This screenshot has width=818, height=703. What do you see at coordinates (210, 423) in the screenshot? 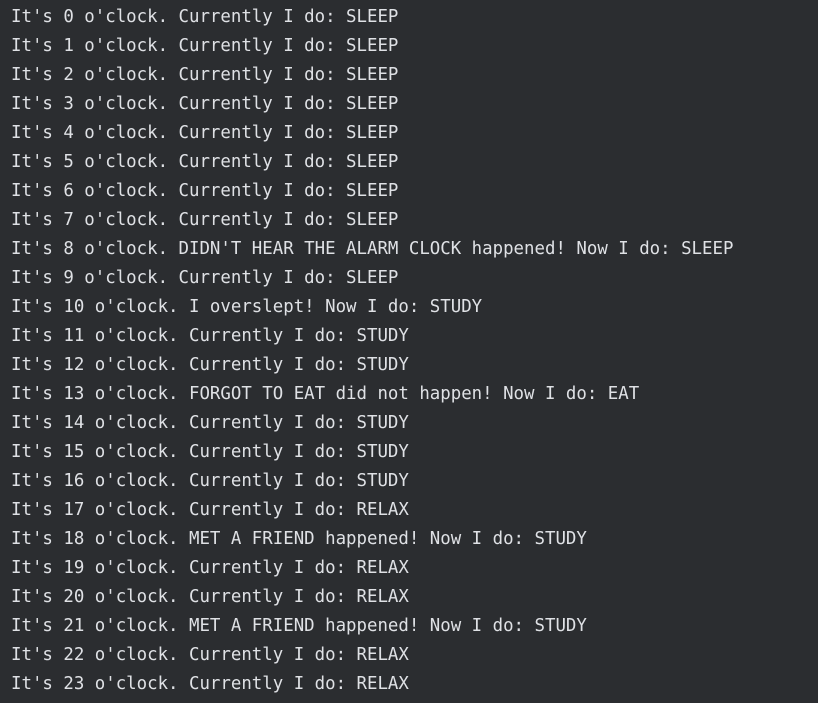
I see `console-line: It's 14 o'clock. Currently I do: STUDY` at bounding box center [210, 423].